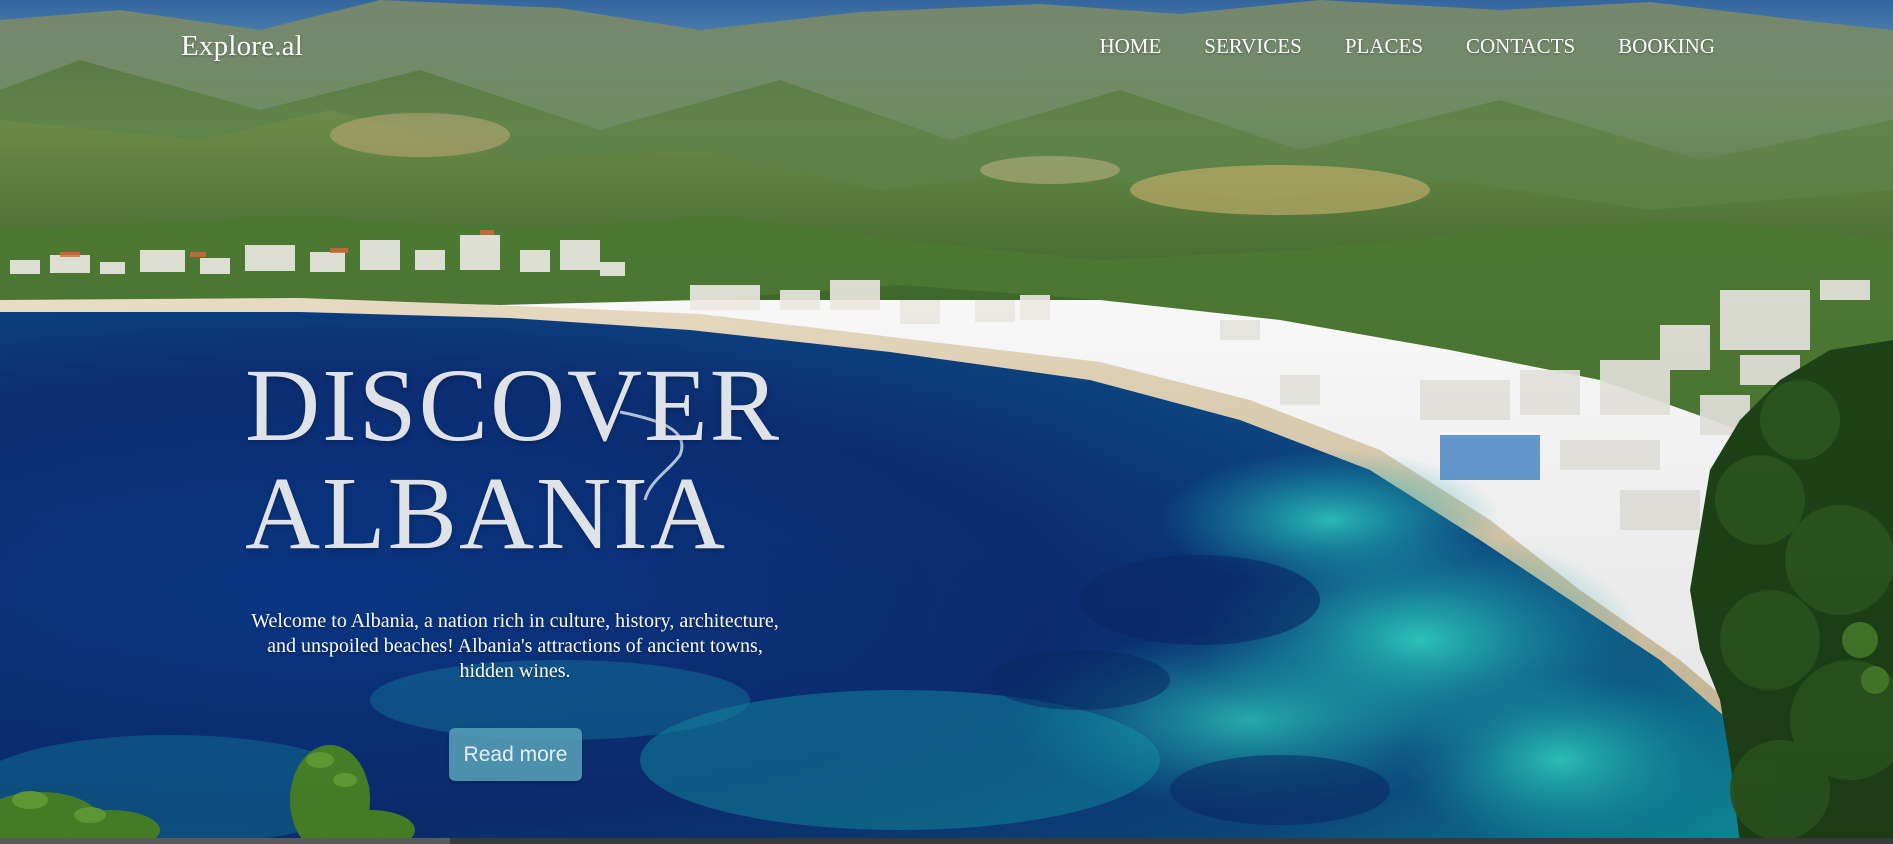 The height and width of the screenshot is (844, 1893). Describe the element at coordinates (1130, 46) in the screenshot. I see `nav-link-home: HOME` at that location.